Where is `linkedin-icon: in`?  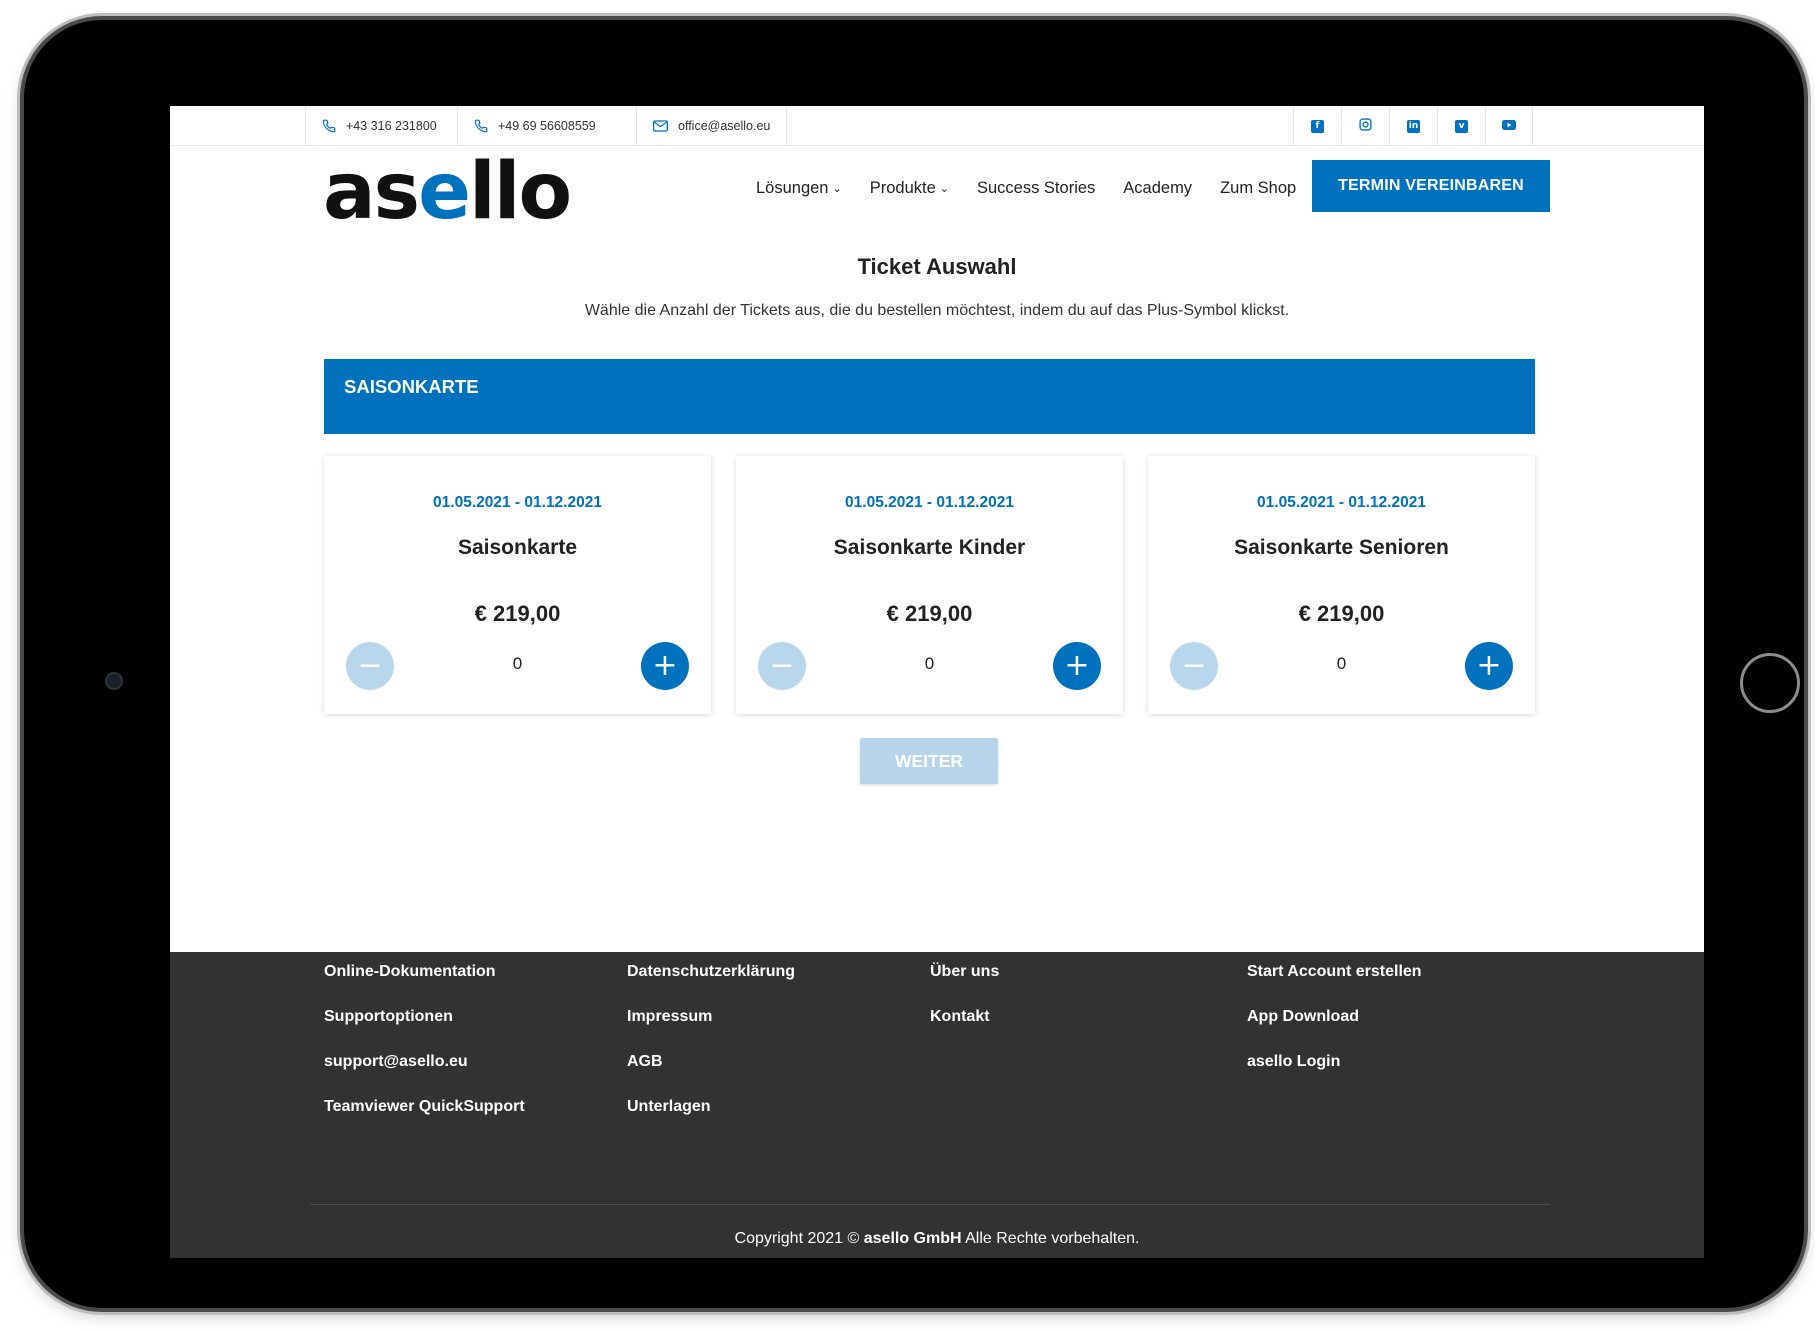 linkedin-icon: in is located at coordinates (1413, 126).